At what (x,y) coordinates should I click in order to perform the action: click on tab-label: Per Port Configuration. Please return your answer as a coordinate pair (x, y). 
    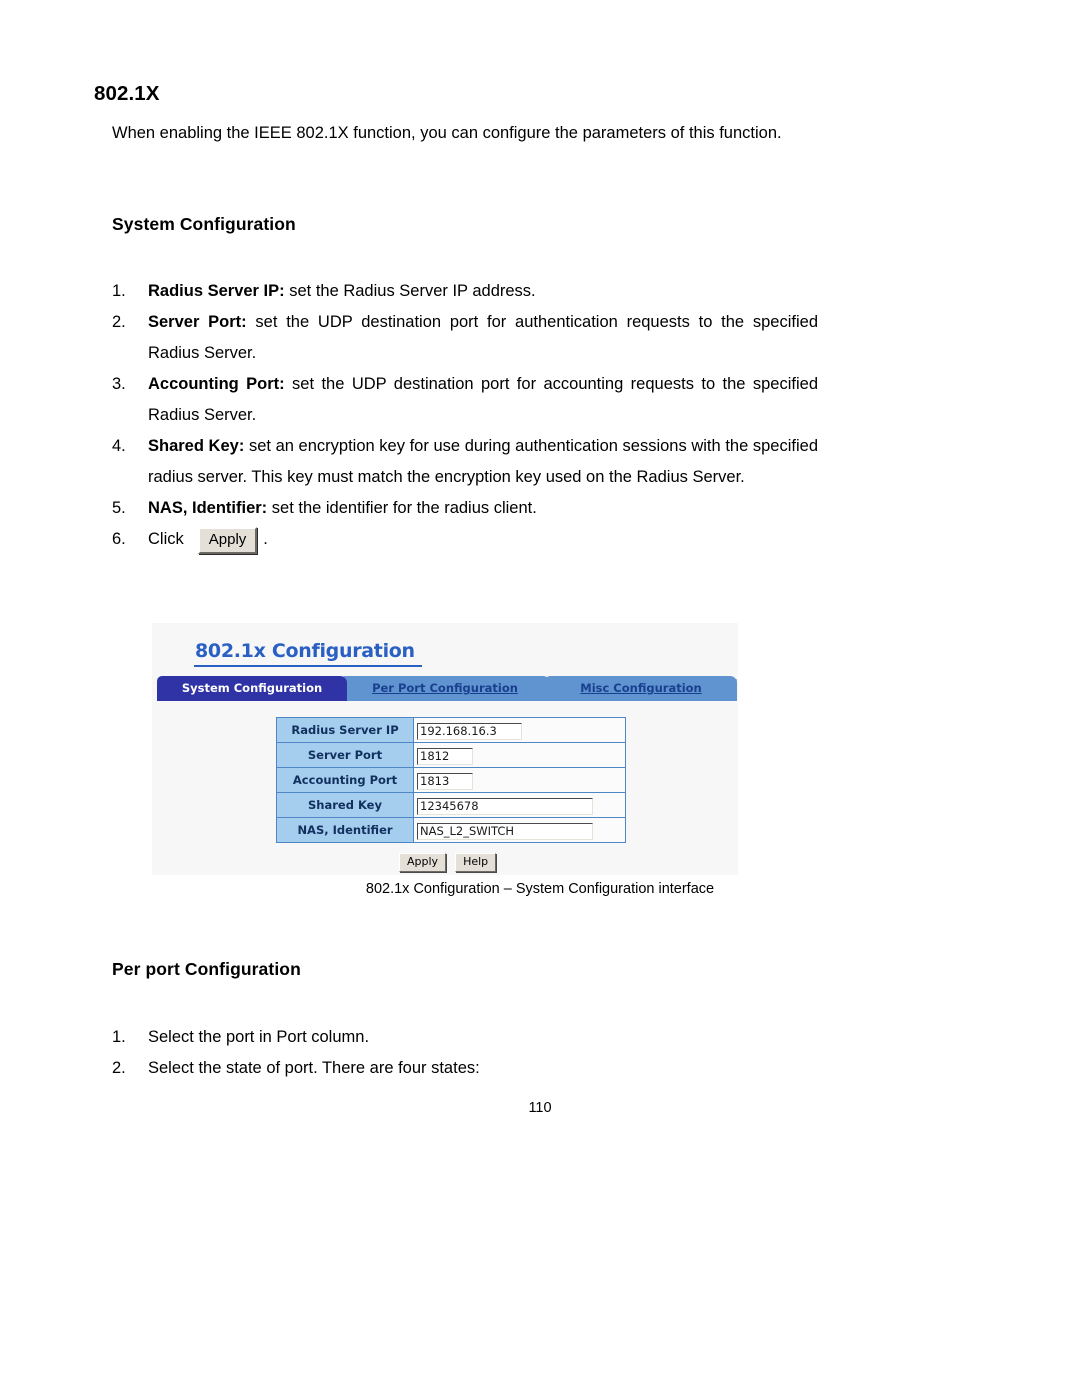
    Looking at the image, I should click on (445, 688).